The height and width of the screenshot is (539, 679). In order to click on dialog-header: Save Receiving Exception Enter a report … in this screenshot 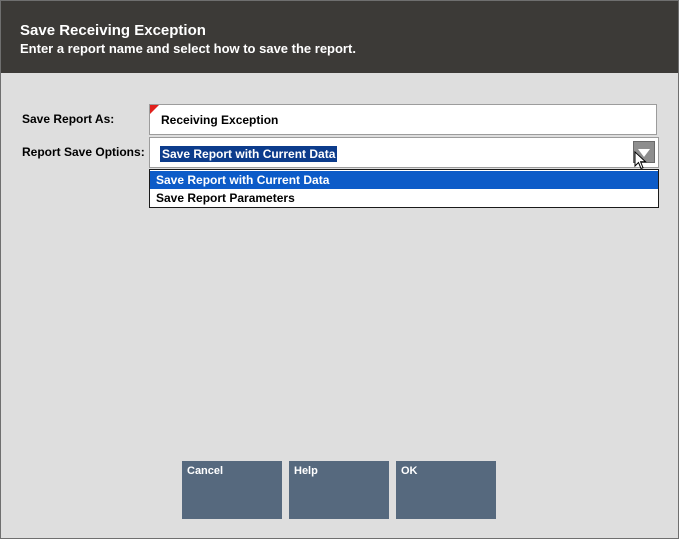, I will do `click(339, 37)`.